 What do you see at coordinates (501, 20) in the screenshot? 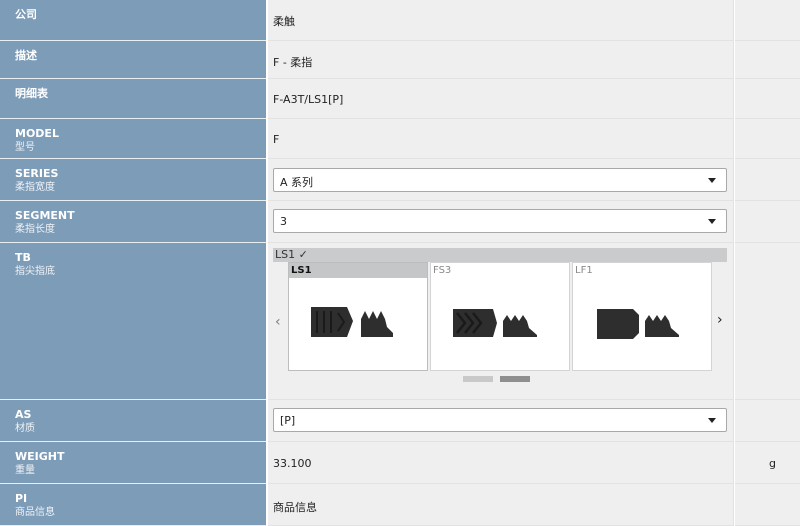
I see `value-company-cell: 柔触` at bounding box center [501, 20].